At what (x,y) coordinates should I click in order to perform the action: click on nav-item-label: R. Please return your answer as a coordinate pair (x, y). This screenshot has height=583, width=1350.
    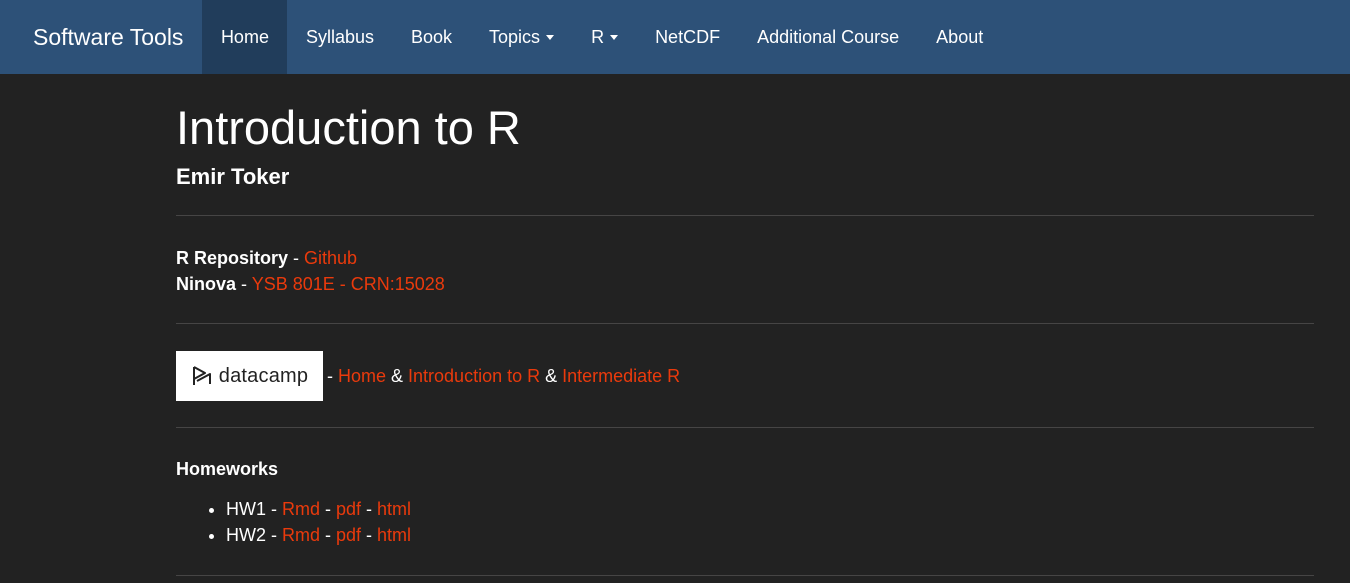
    Looking at the image, I should click on (598, 36).